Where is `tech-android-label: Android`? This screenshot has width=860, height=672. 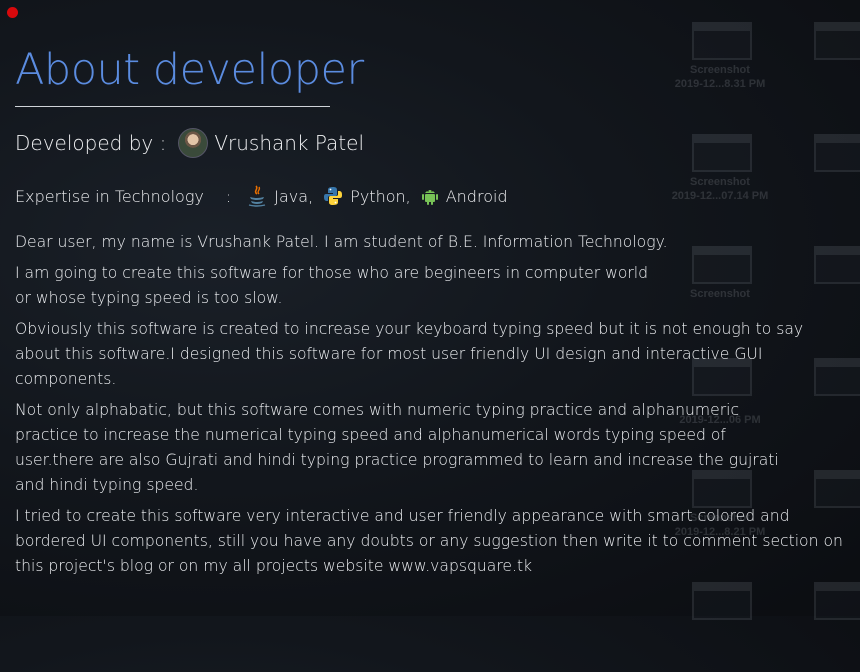 tech-android-label: Android is located at coordinates (476, 196).